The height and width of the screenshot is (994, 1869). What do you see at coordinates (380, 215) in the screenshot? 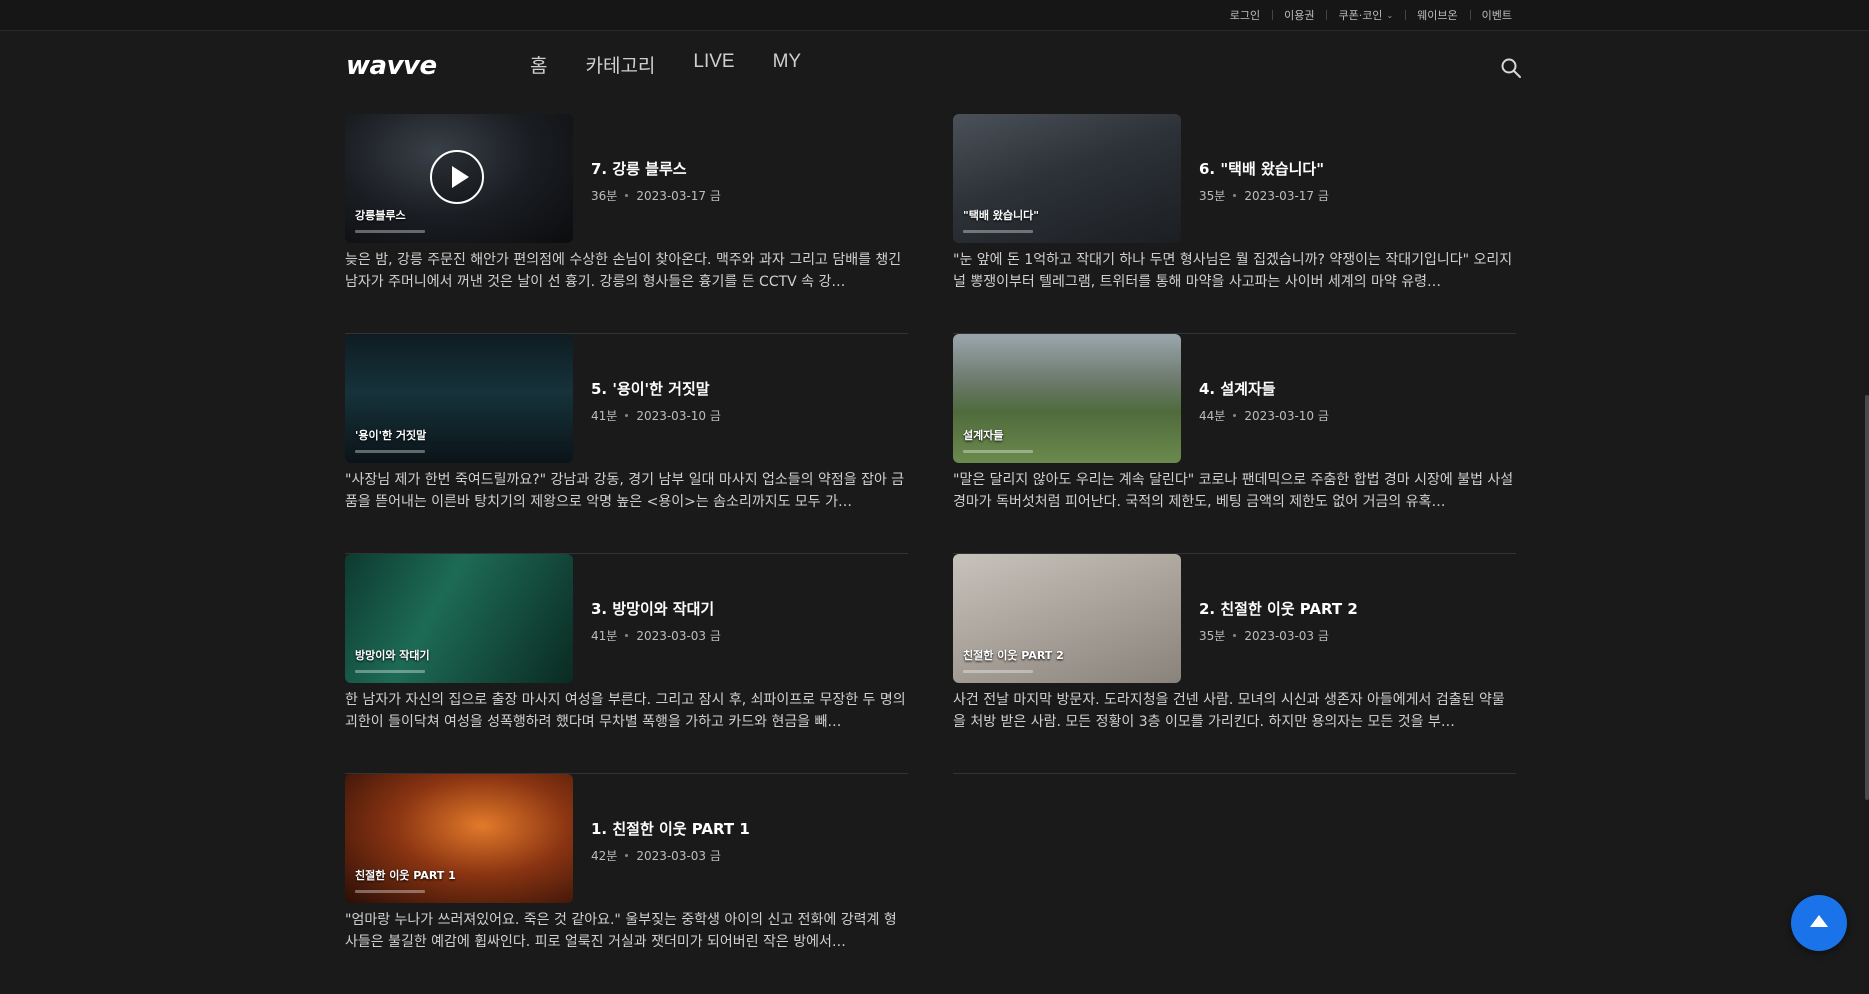
I see `thumbnail-caption: 강릉블루스` at bounding box center [380, 215].